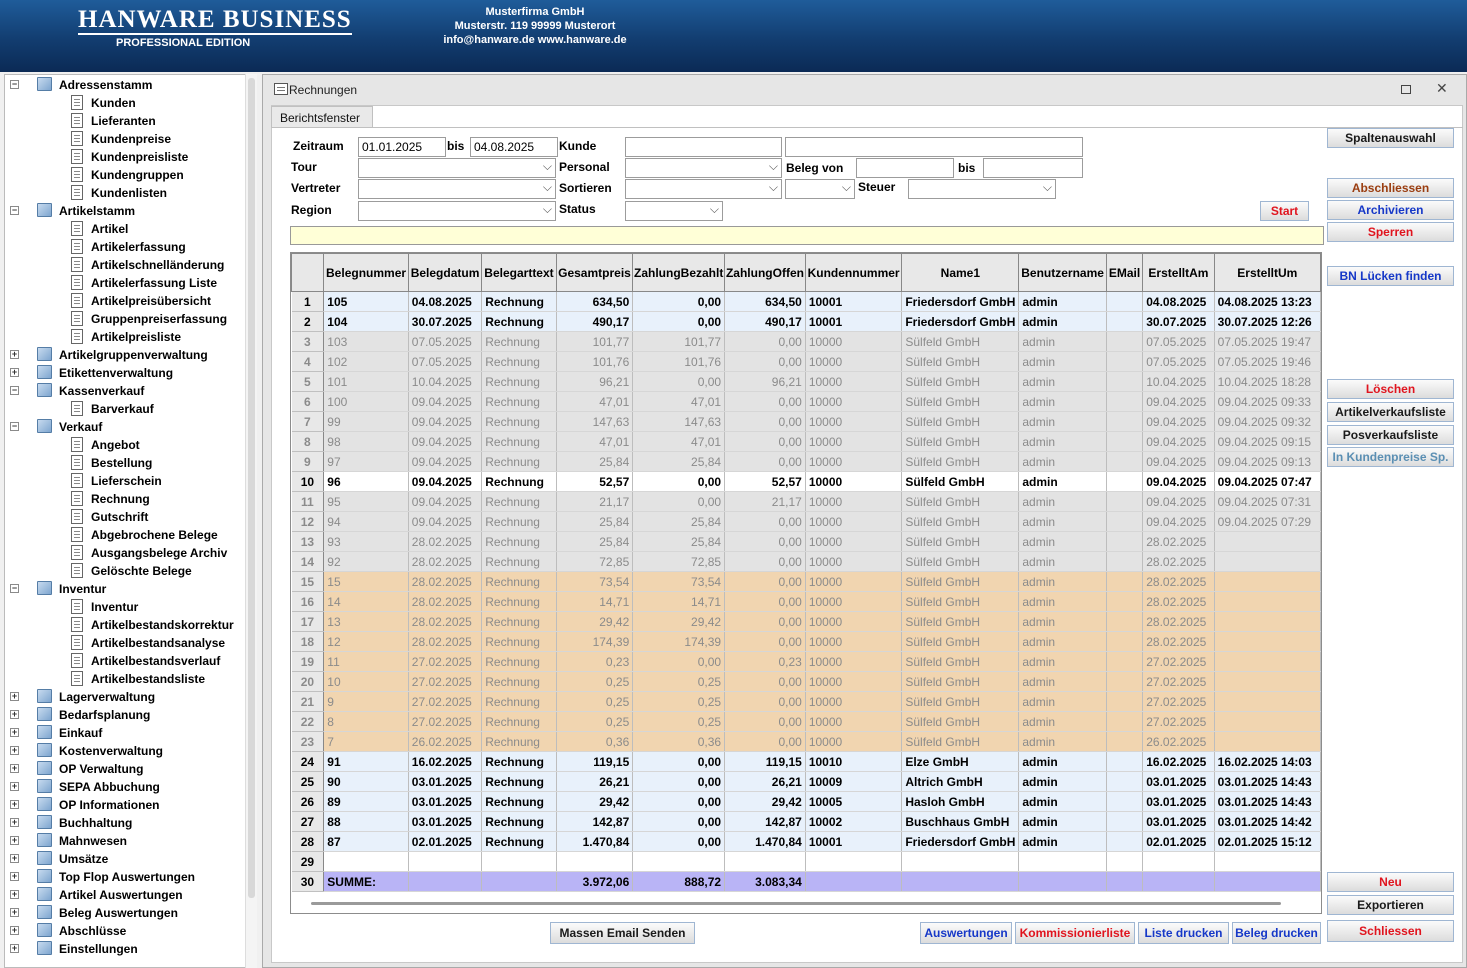 This screenshot has width=1467, height=968. What do you see at coordinates (674, 211) in the screenshot?
I see `status-select` at bounding box center [674, 211].